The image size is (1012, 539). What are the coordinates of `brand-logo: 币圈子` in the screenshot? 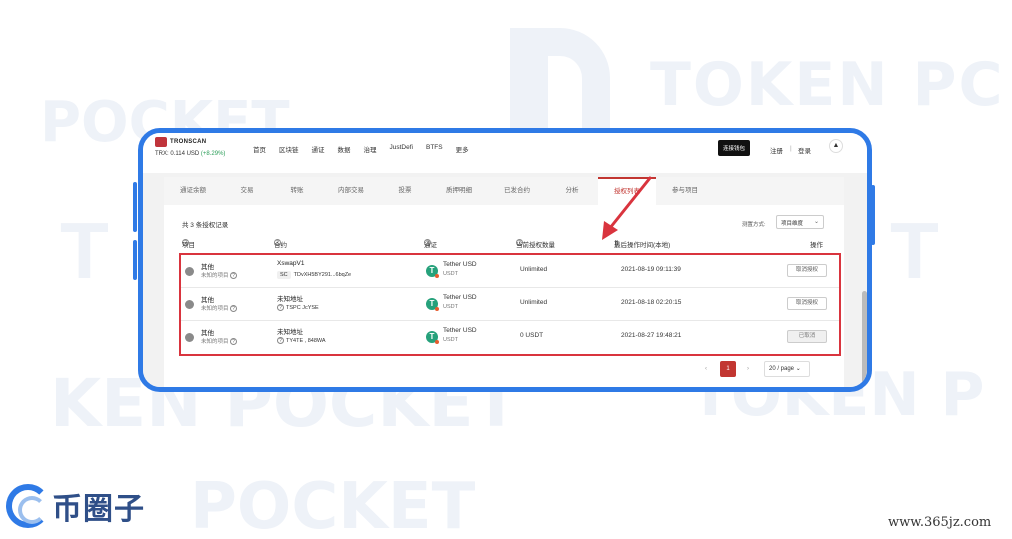 It's located at (75, 506).